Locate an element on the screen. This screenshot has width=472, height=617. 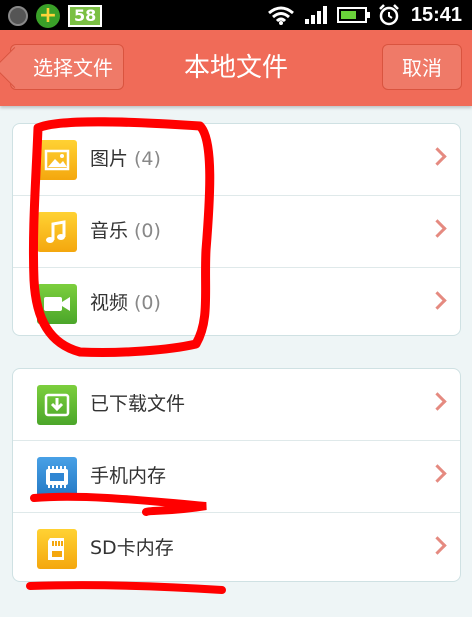
signal-icon is located at coordinates (315, 15).